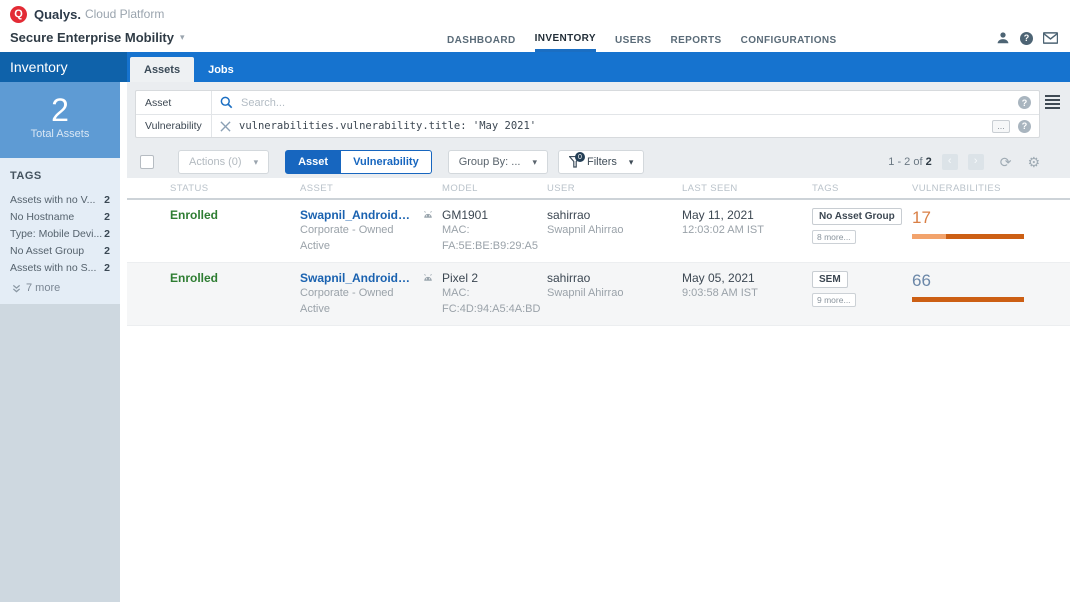 Image resolution: width=1070 pixels, height=602 pixels. I want to click on tag-filter-item: No Hostname 2, so click(60, 216).